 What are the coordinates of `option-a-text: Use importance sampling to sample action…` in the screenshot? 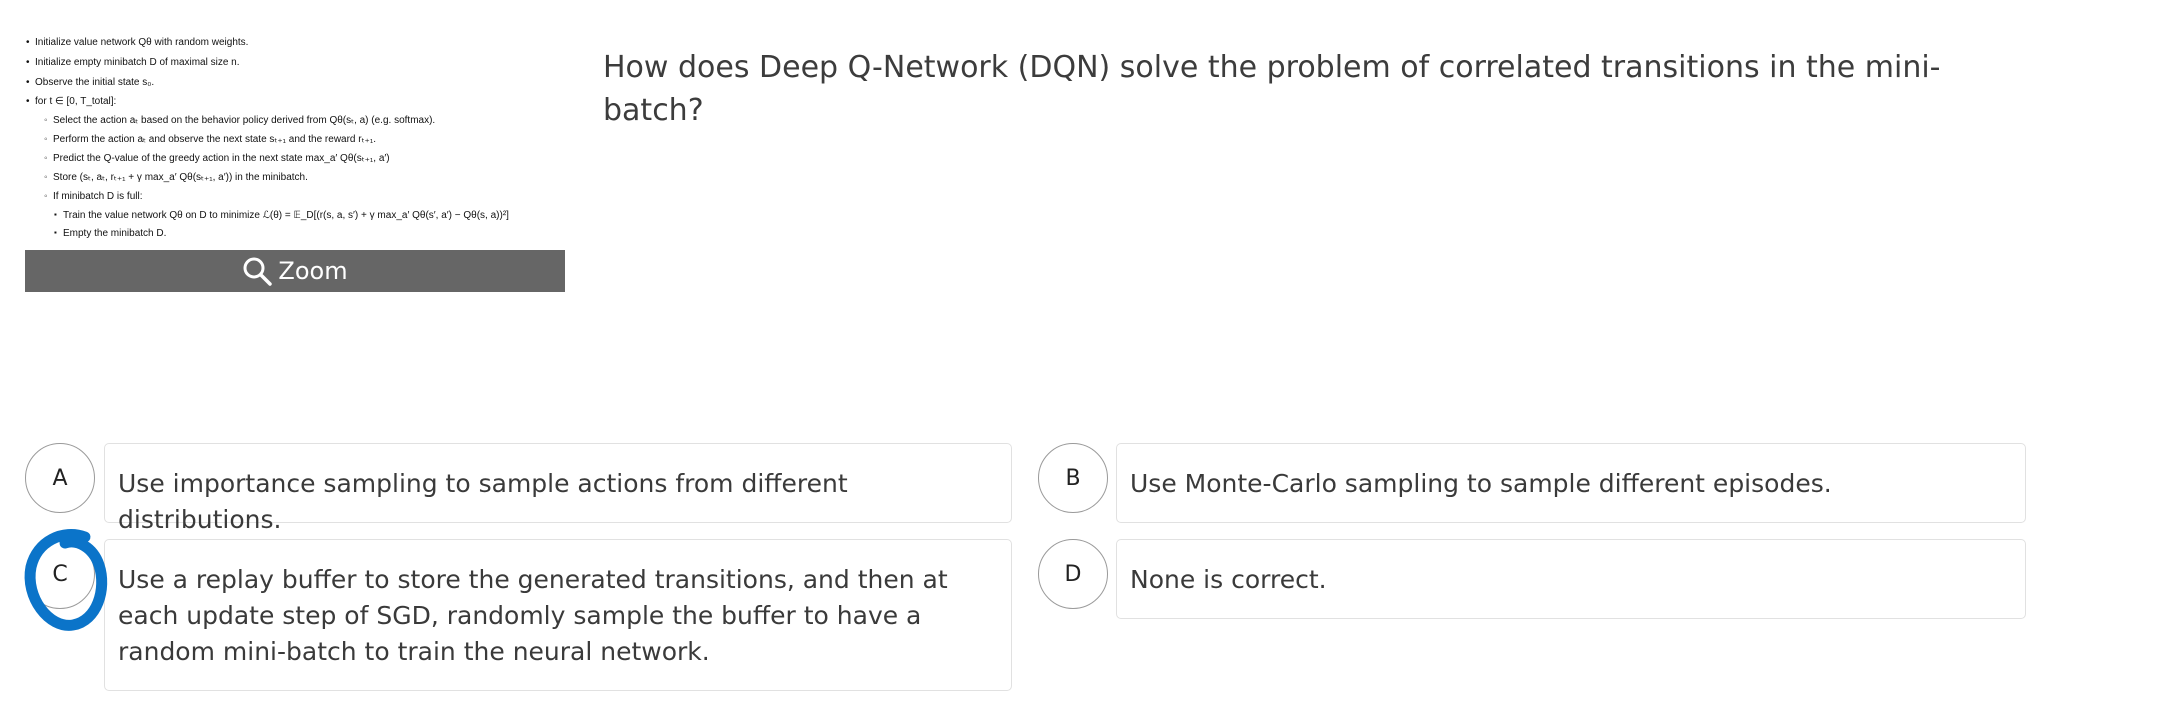 It's located at (483, 501).